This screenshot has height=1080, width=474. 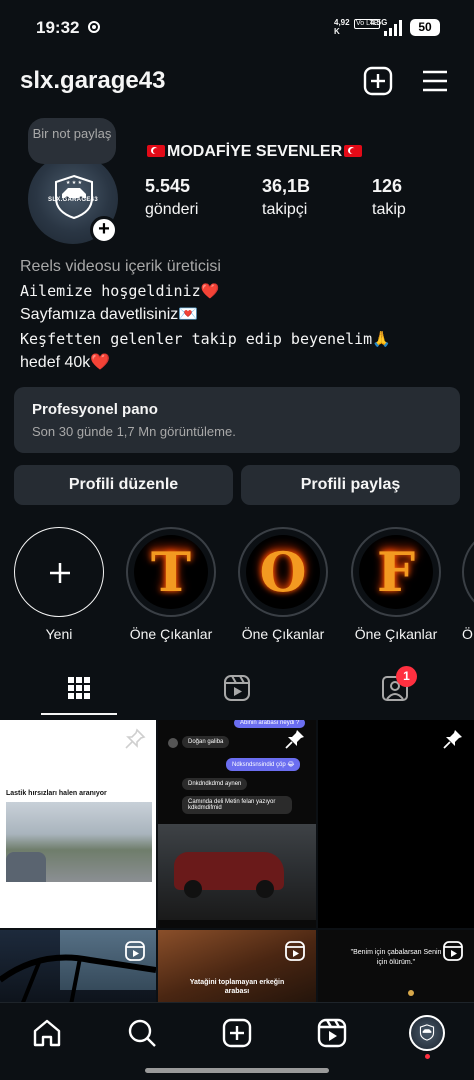 I want to click on edit-profile-button: Profili düzenle, so click(x=123, y=485).